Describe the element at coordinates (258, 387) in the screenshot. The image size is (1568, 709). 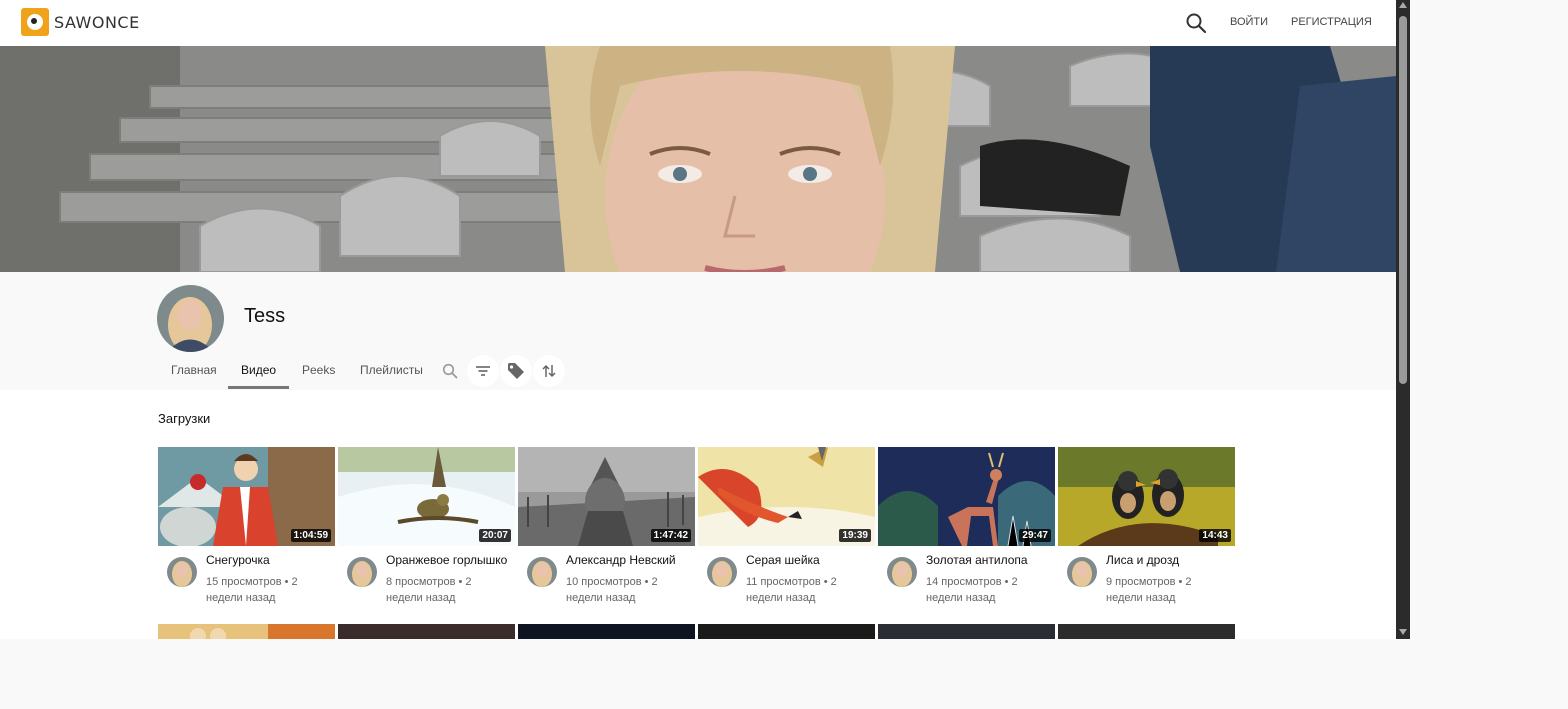
I see `active-tab-indicator` at that location.